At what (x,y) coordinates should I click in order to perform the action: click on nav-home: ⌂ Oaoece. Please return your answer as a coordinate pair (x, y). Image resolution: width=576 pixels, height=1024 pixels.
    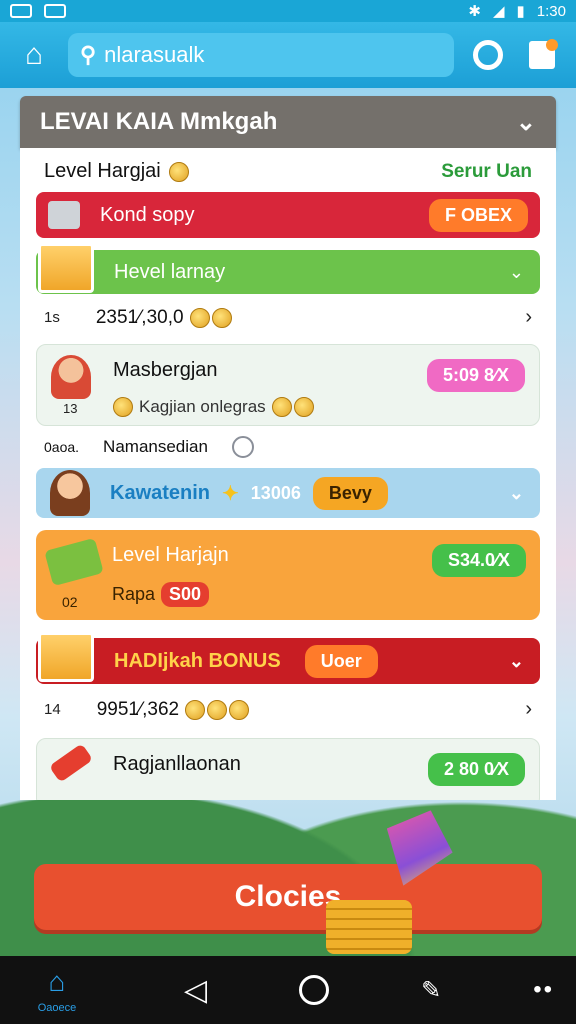
    Looking at the image, I should click on (57, 990).